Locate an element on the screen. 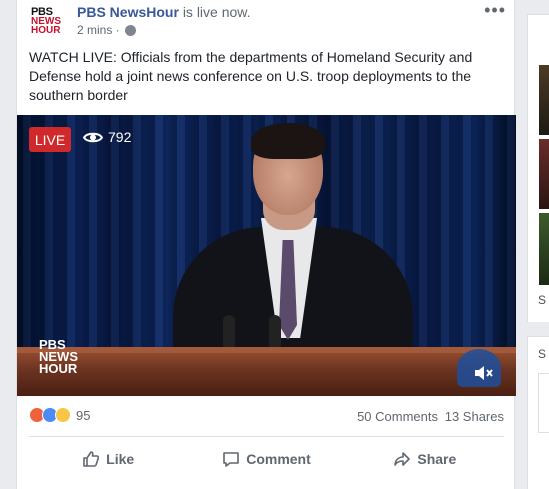  live-badge: LIVE is located at coordinates (50, 139).